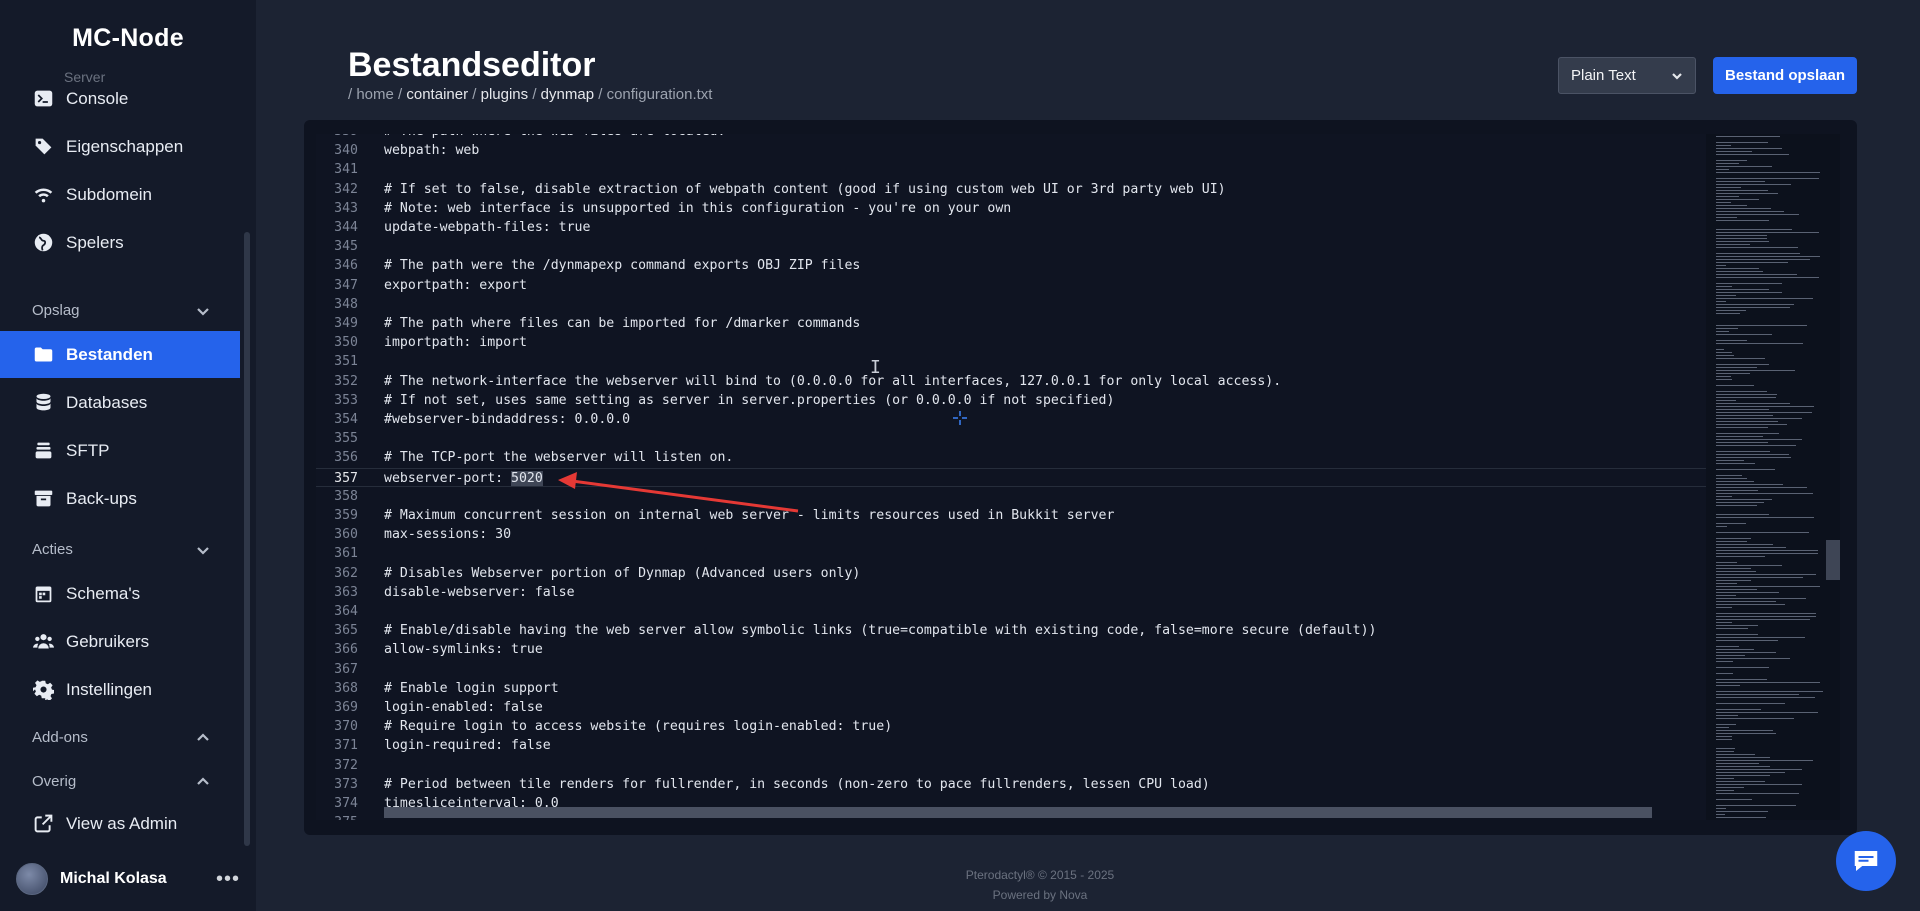  What do you see at coordinates (463, 707) in the screenshot?
I see `line-text: login-enabled: false` at bounding box center [463, 707].